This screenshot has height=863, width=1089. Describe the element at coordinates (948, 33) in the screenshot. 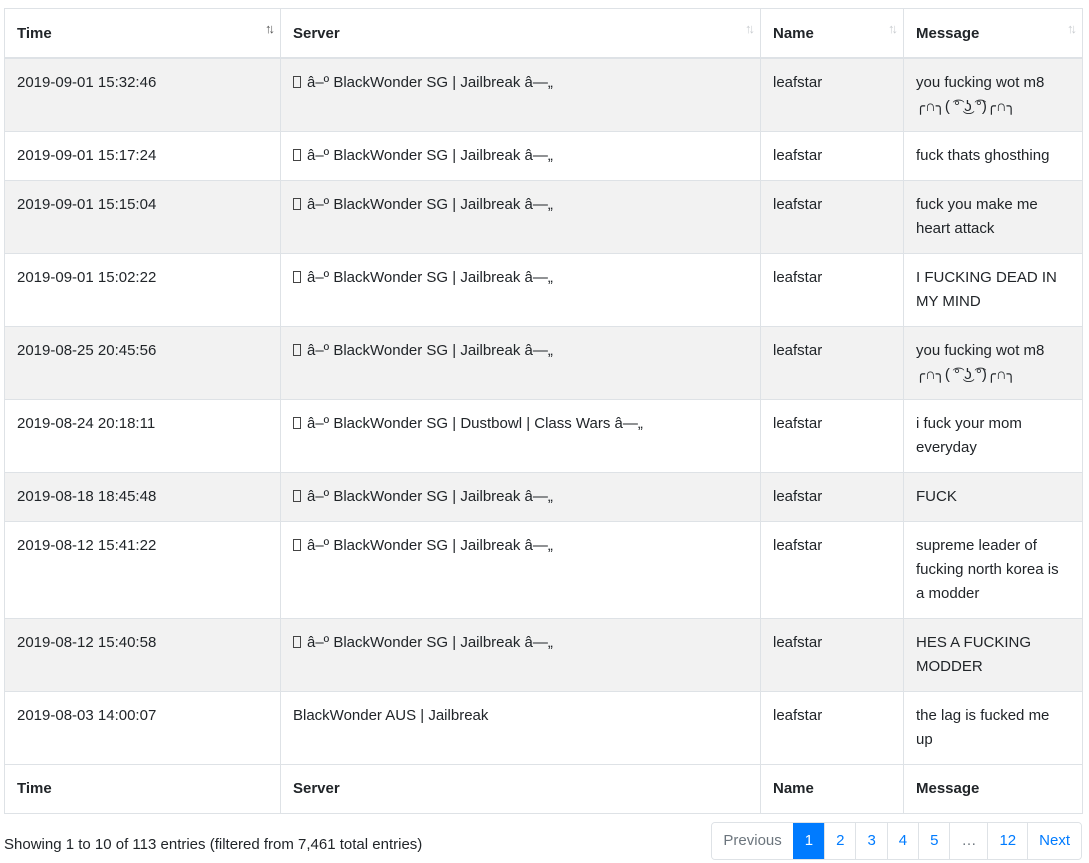

I see `column-header-label: Message` at that location.